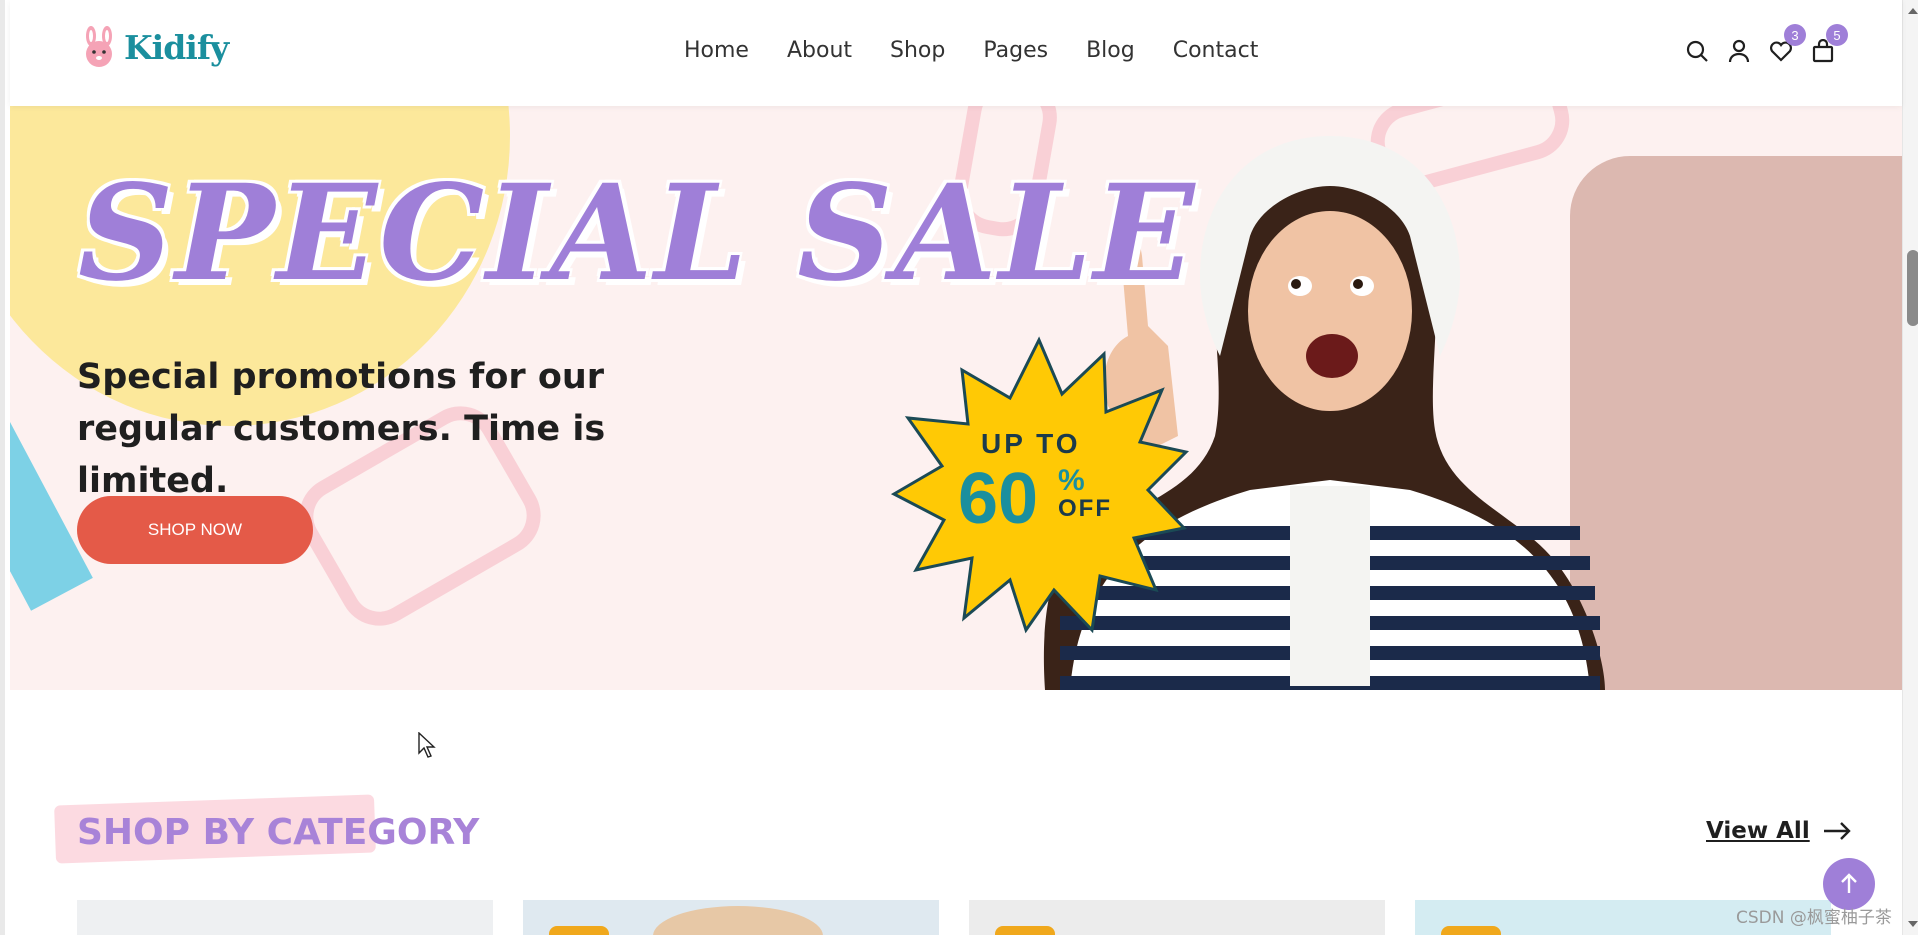  Describe the element at coordinates (998, 499) in the screenshot. I see `discount-number: 60` at that location.